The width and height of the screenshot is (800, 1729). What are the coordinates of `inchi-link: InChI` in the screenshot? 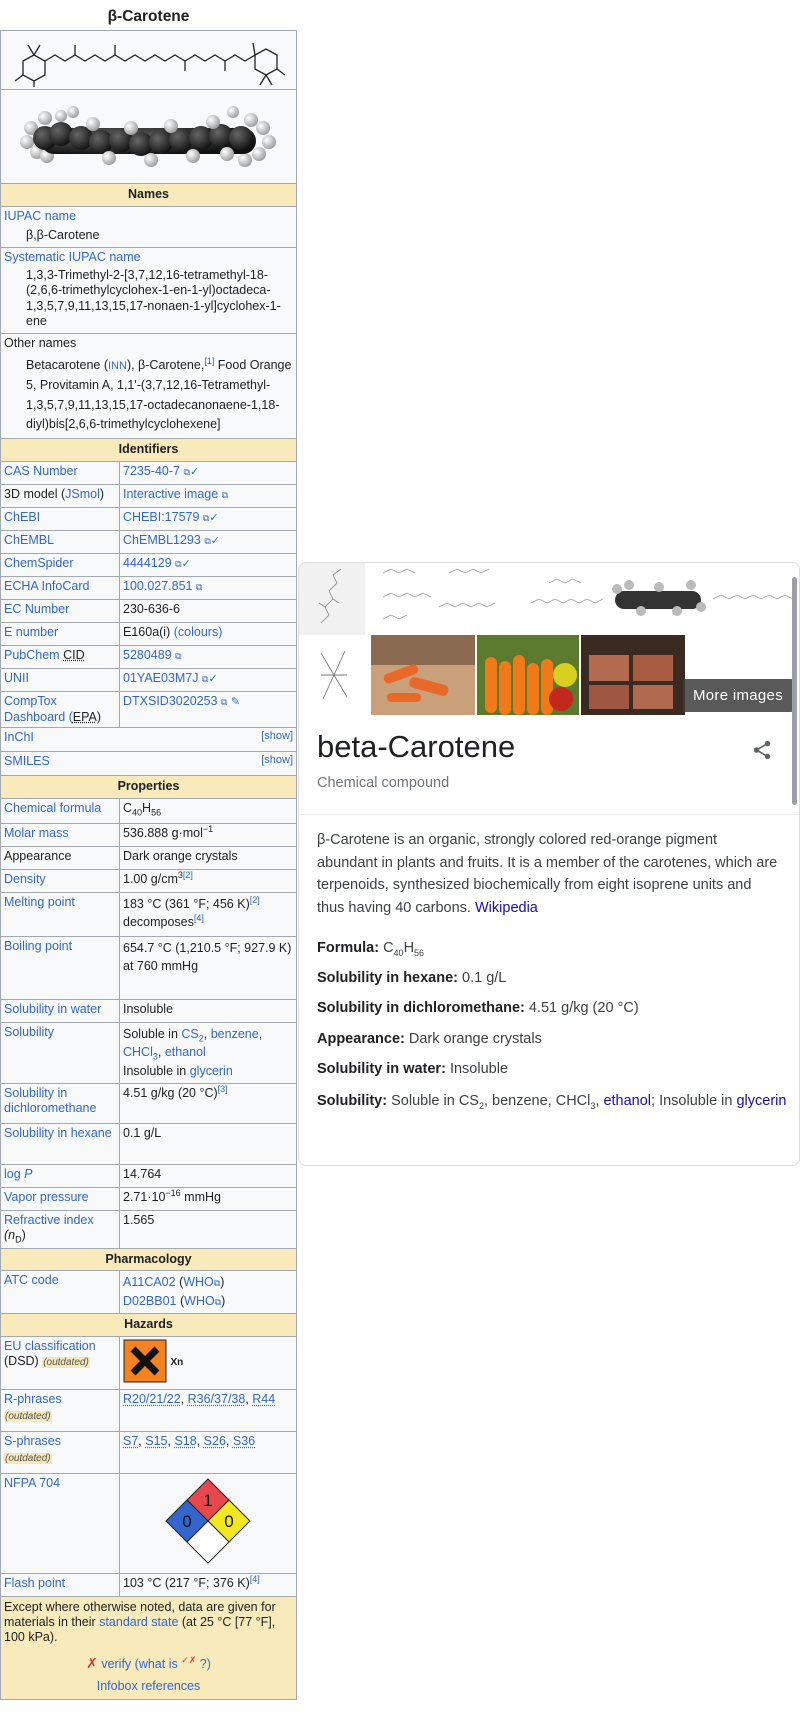 It's located at (19, 737).